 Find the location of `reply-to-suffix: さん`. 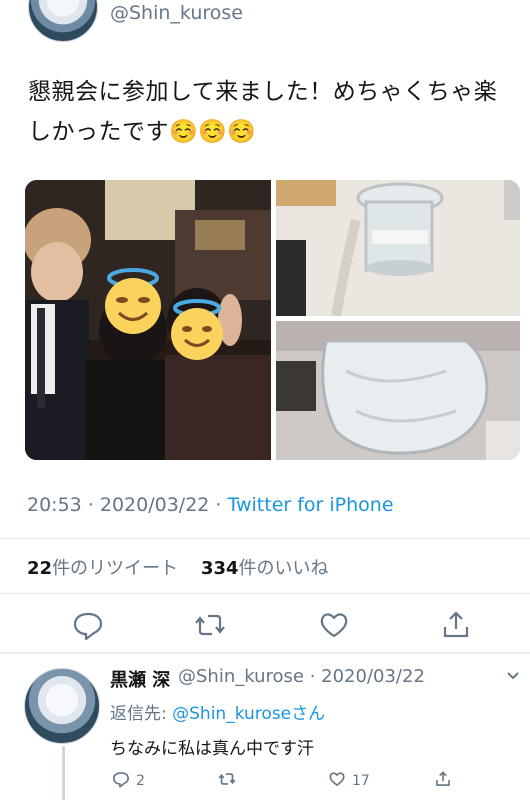

reply-to-suffix: さん is located at coordinates (308, 714).